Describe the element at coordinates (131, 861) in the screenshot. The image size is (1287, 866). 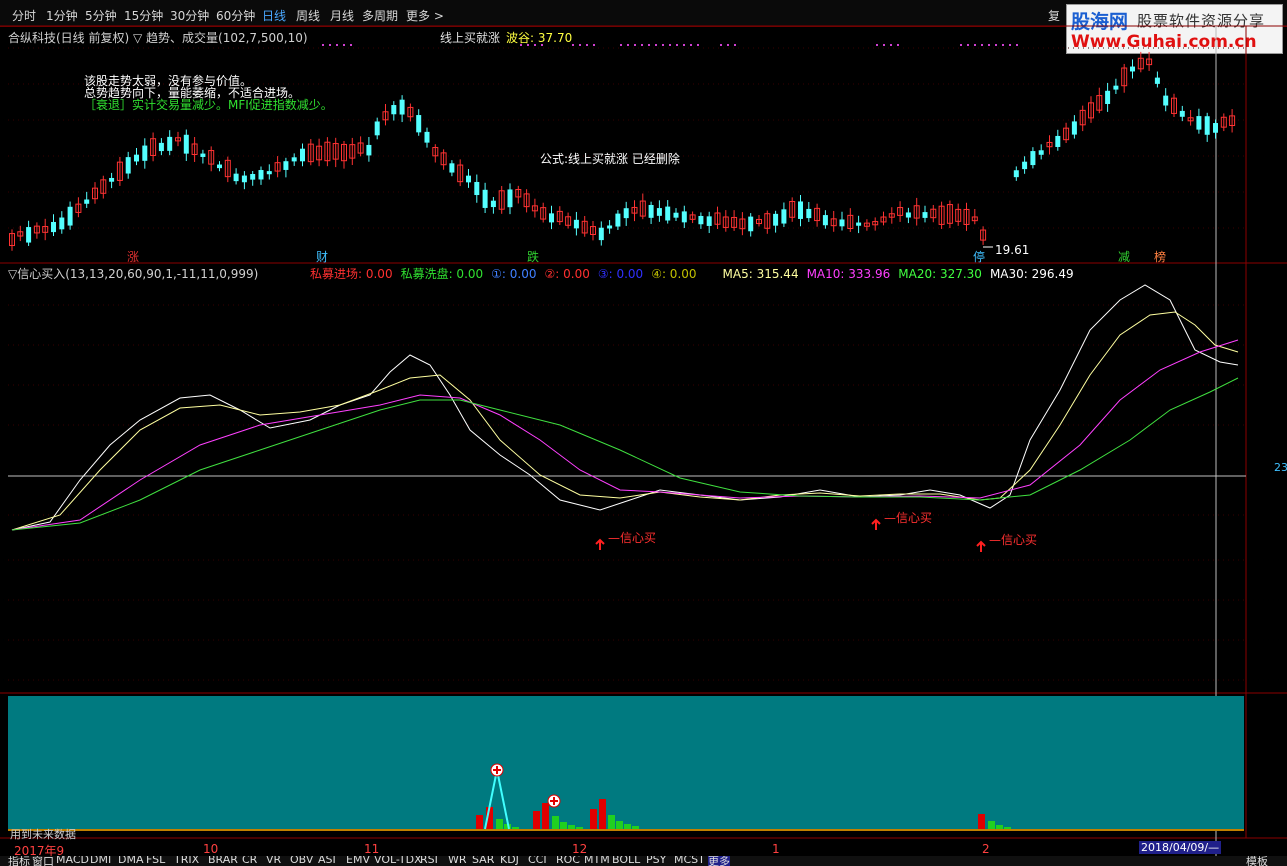
I see `indicator-tab: DMA` at that location.